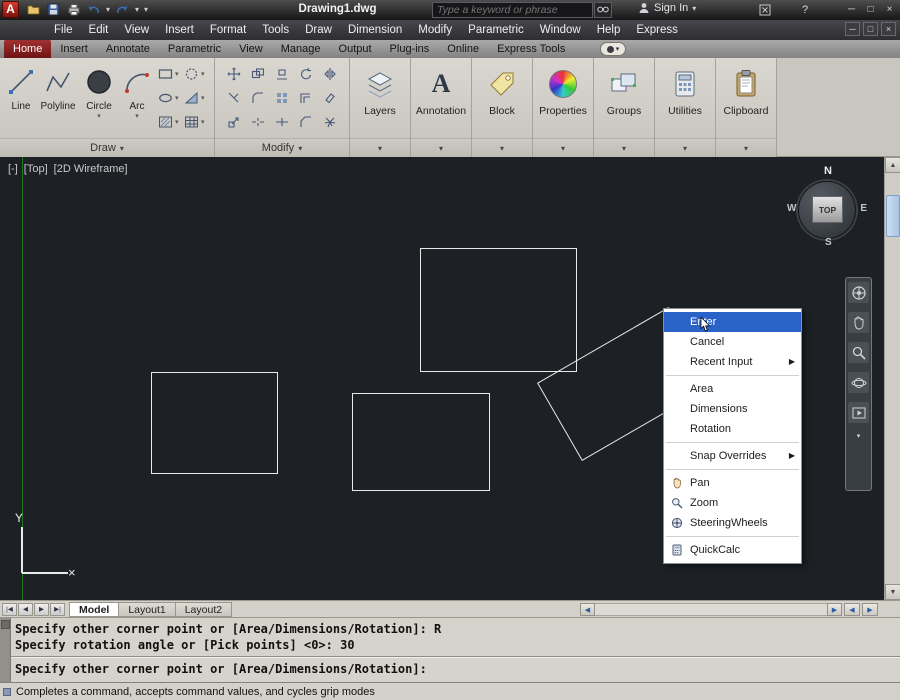 The width and height of the screenshot is (900, 700). What do you see at coordinates (496, 30) in the screenshot?
I see `menu-parametric: Parametric` at bounding box center [496, 30].